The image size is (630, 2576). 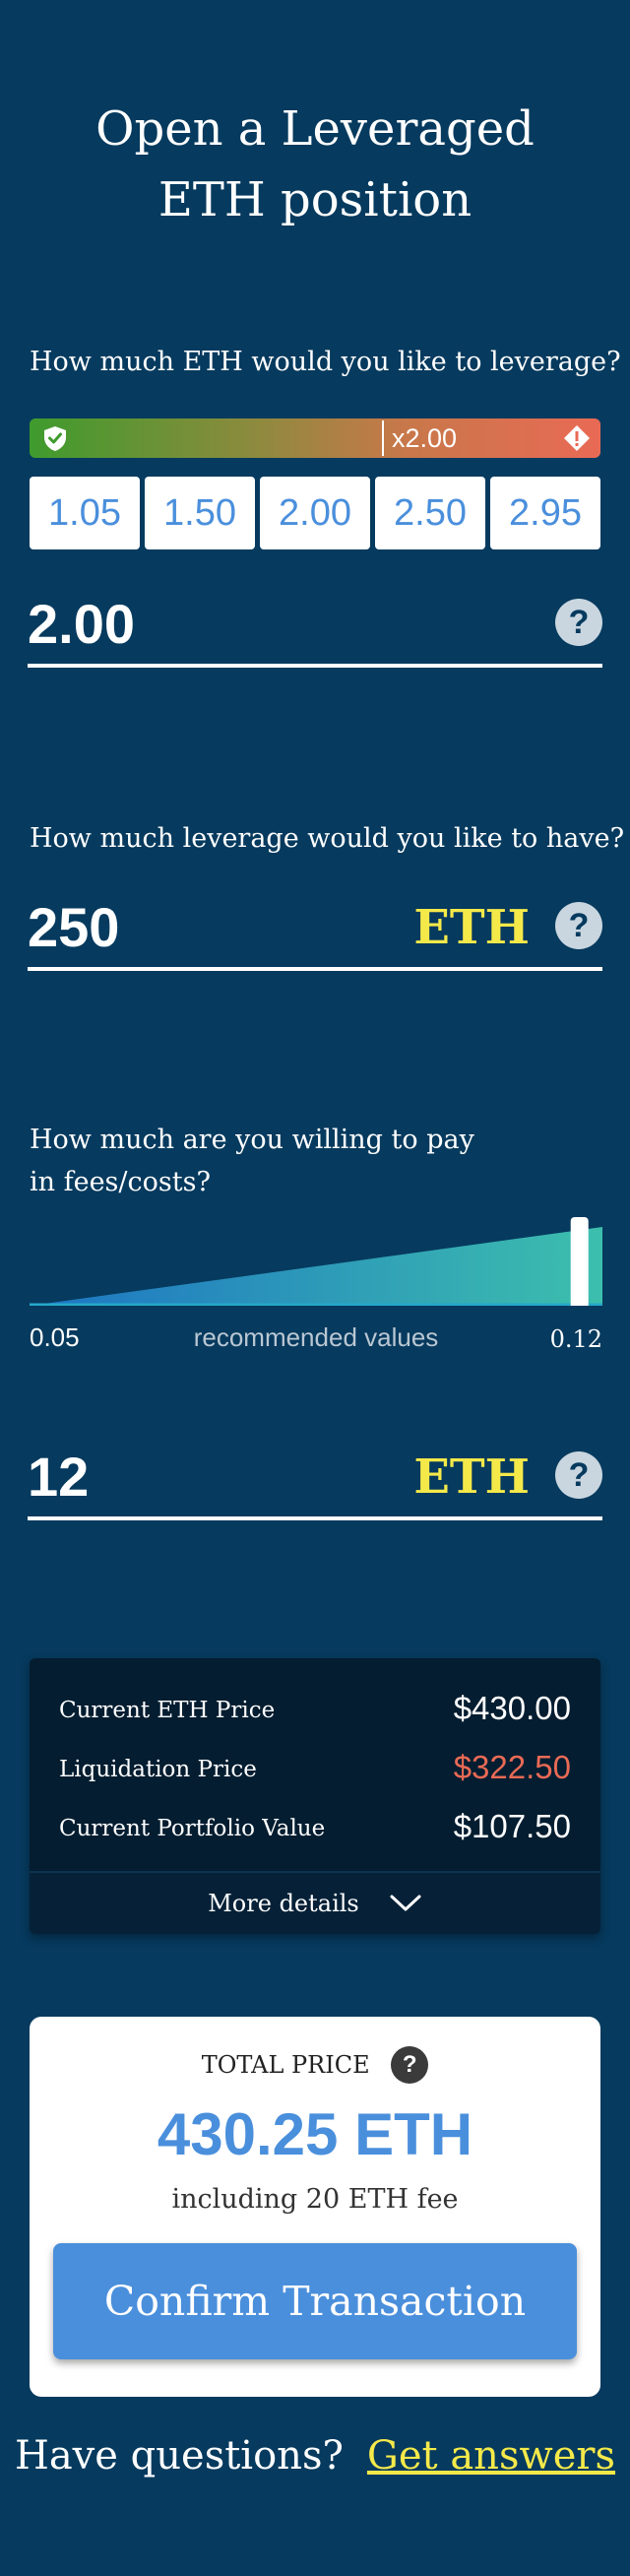 I want to click on fee-slider-track, so click(x=316, y=1266).